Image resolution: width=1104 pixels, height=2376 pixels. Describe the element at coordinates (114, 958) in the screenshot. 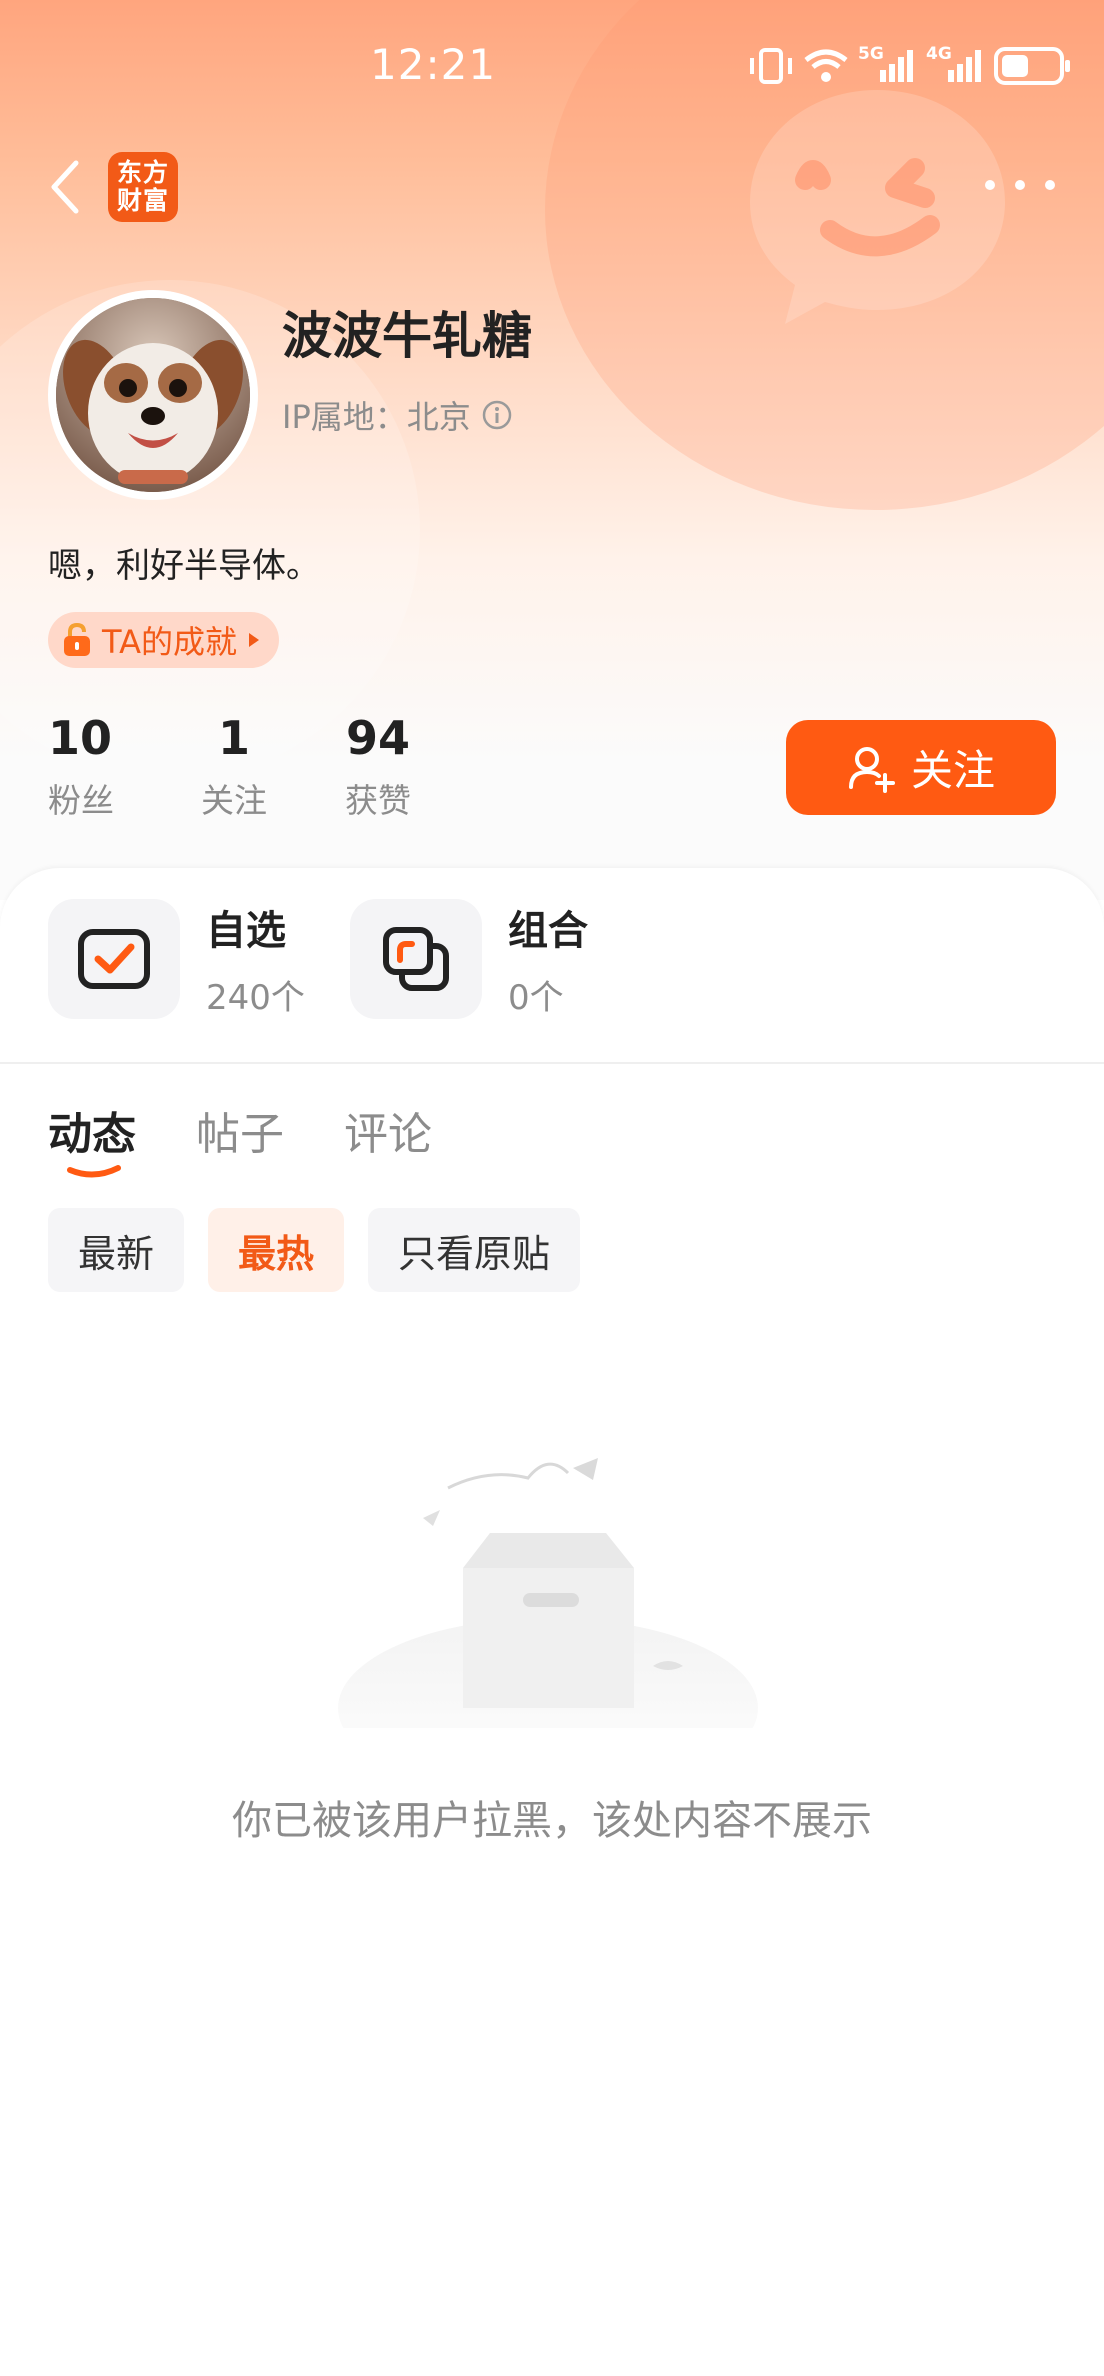

I see `watchlist-icon` at that location.